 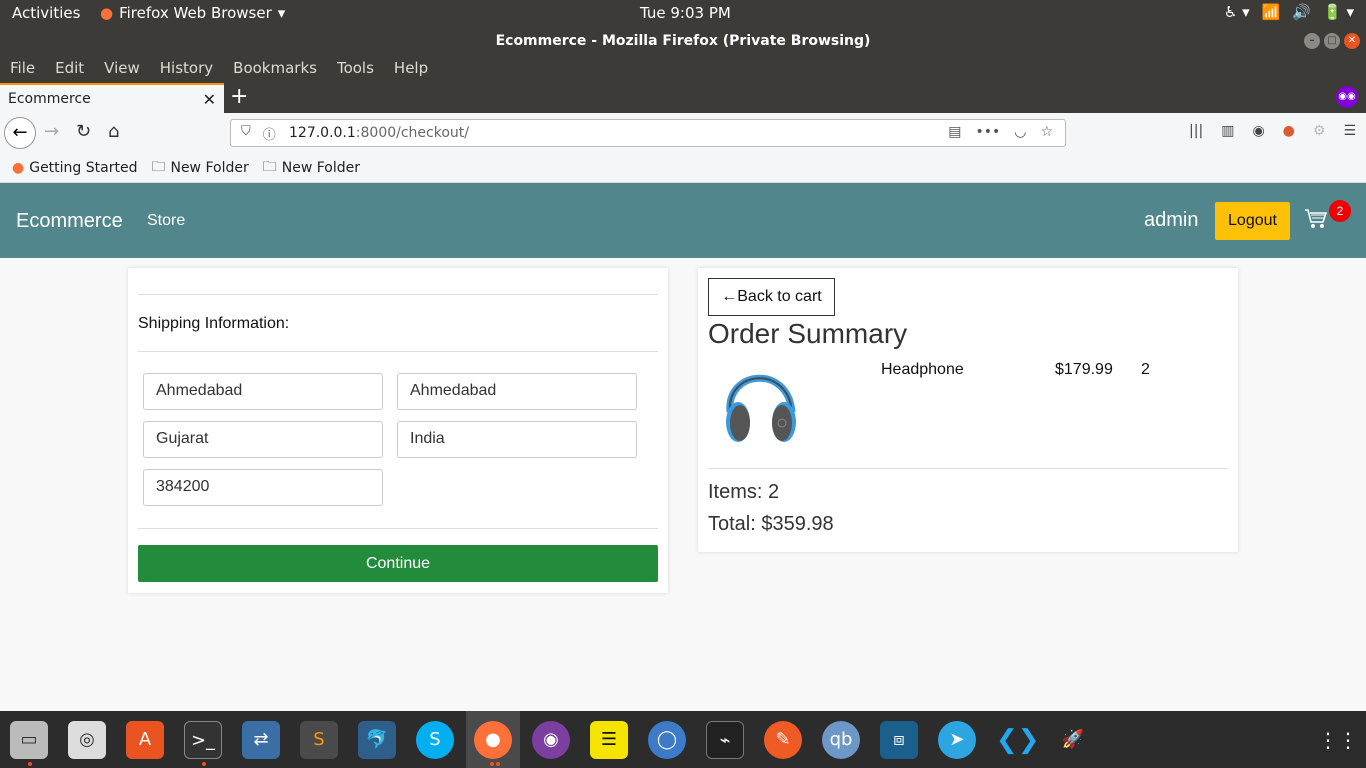 What do you see at coordinates (1349, 131) in the screenshot?
I see `hamburger-menu-icon: ☰` at bounding box center [1349, 131].